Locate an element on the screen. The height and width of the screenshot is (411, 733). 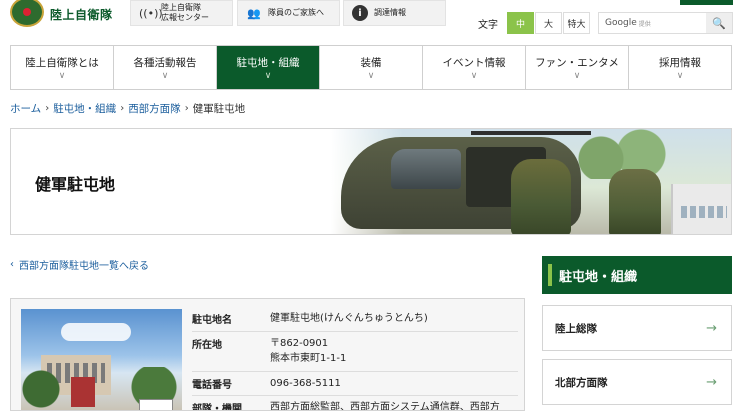
photo-sign is located at coordinates (156, 404).